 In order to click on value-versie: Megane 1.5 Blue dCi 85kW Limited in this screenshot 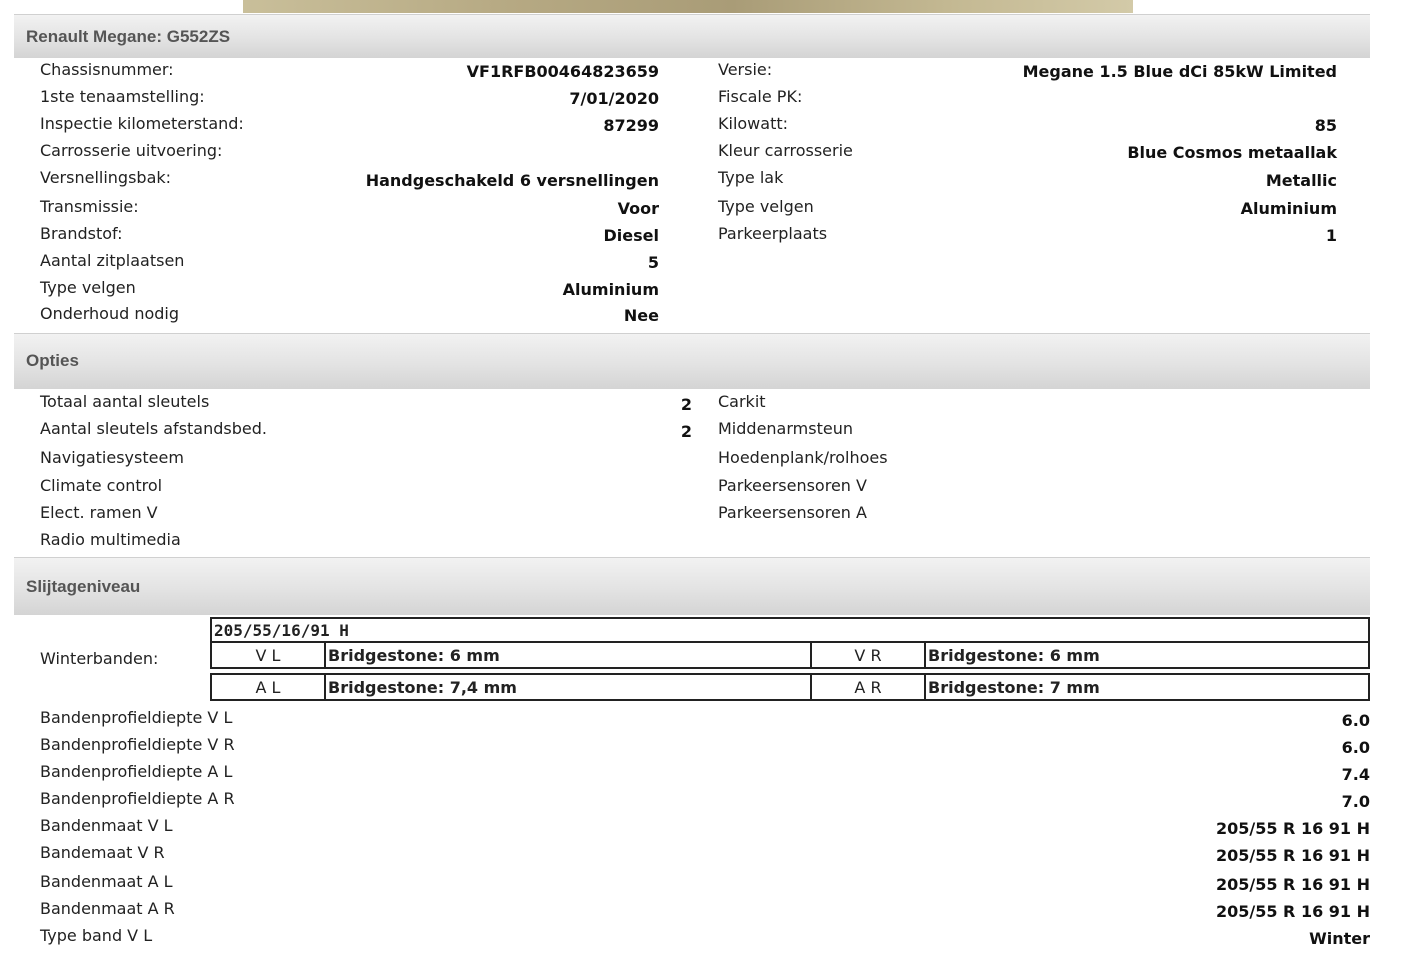, I will do `click(1179, 71)`.